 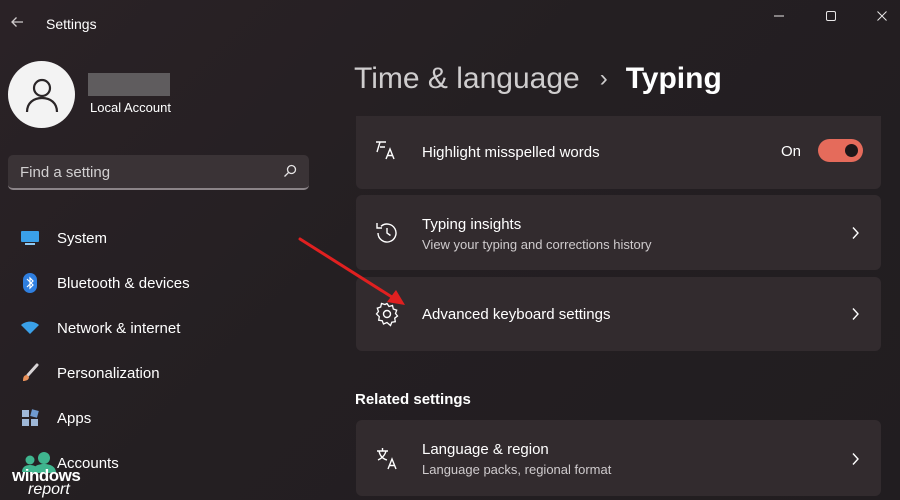 I want to click on minimize-icon, so click(x=779, y=16).